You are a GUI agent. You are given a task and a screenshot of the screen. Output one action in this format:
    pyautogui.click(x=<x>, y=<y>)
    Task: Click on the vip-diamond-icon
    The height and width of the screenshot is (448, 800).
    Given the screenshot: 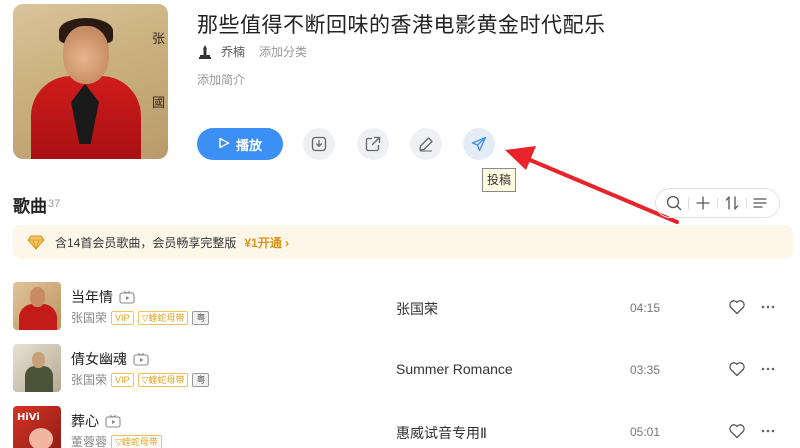 What is the action you would take?
    pyautogui.click(x=36, y=243)
    